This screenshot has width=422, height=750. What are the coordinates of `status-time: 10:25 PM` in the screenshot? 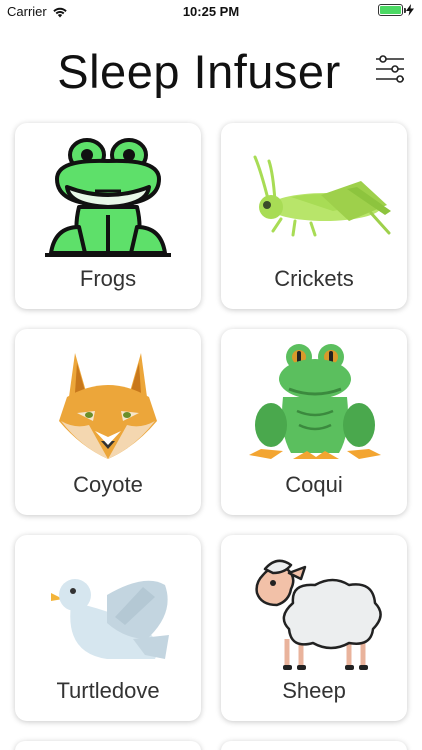 It's located at (211, 11).